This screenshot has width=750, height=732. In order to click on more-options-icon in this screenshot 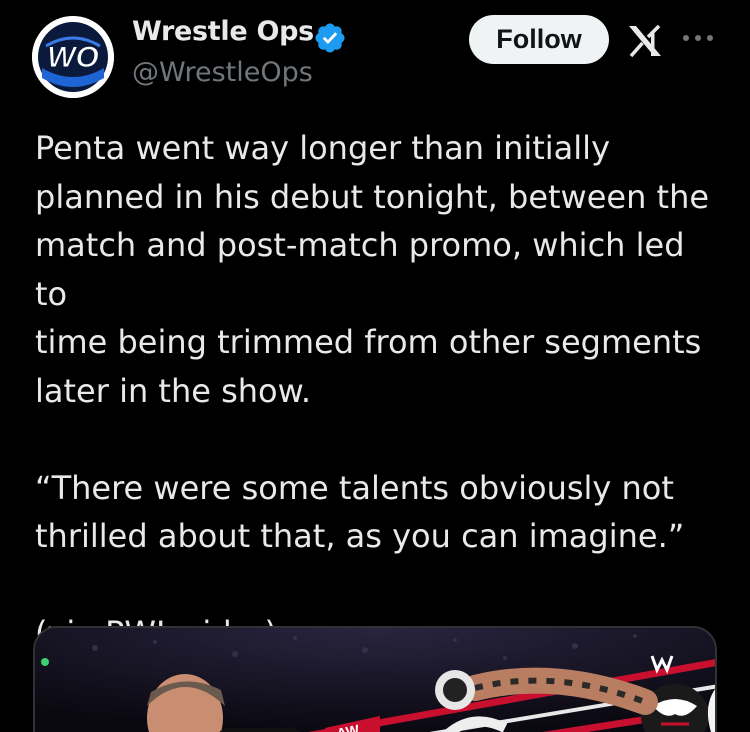, I will do `click(698, 38)`.